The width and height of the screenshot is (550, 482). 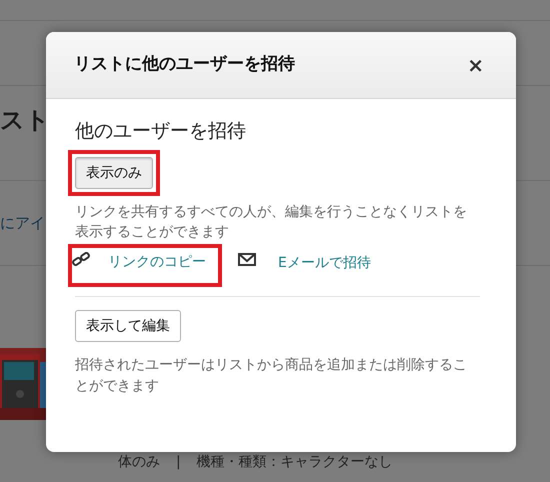 What do you see at coordinates (304, 263) in the screenshot?
I see `share-link: Eメールで招待` at bounding box center [304, 263].